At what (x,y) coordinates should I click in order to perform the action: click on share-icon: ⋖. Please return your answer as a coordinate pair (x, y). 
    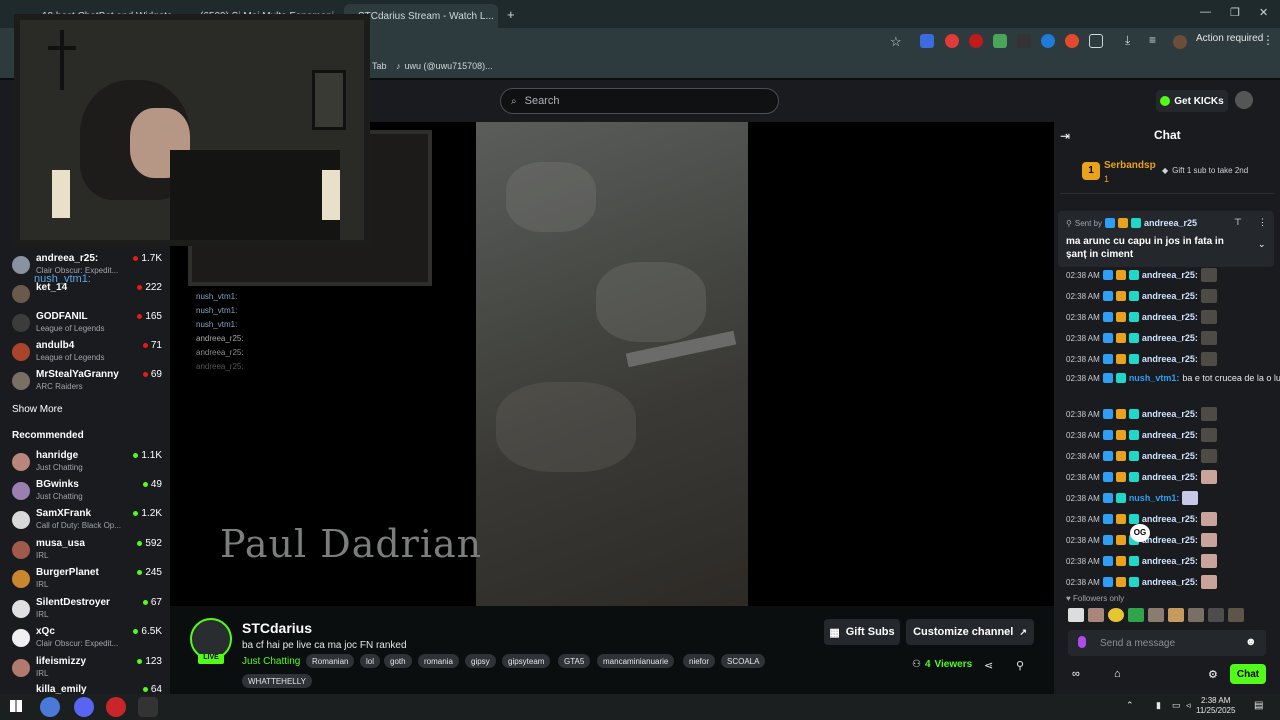
    Looking at the image, I should click on (988, 665).